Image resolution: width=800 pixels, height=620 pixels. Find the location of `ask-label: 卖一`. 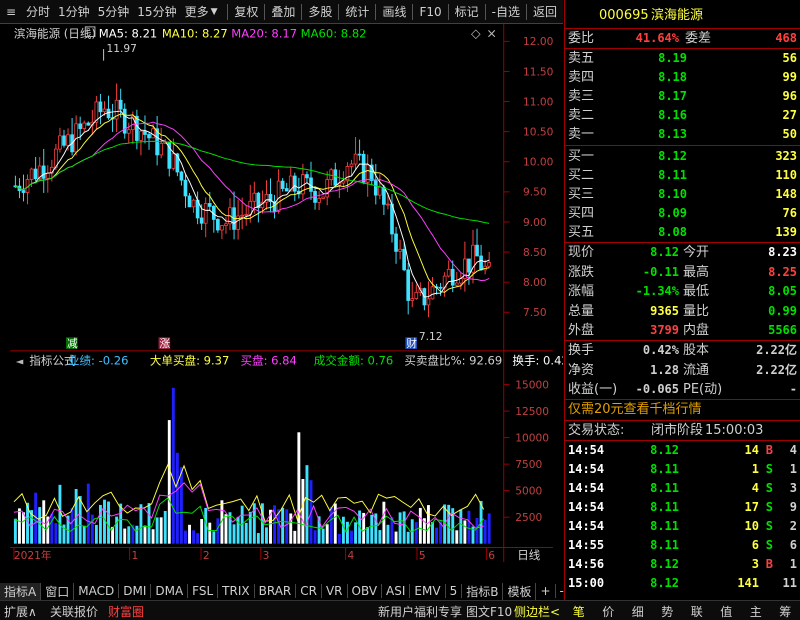

ask-label: 卖一 is located at coordinates (581, 134).